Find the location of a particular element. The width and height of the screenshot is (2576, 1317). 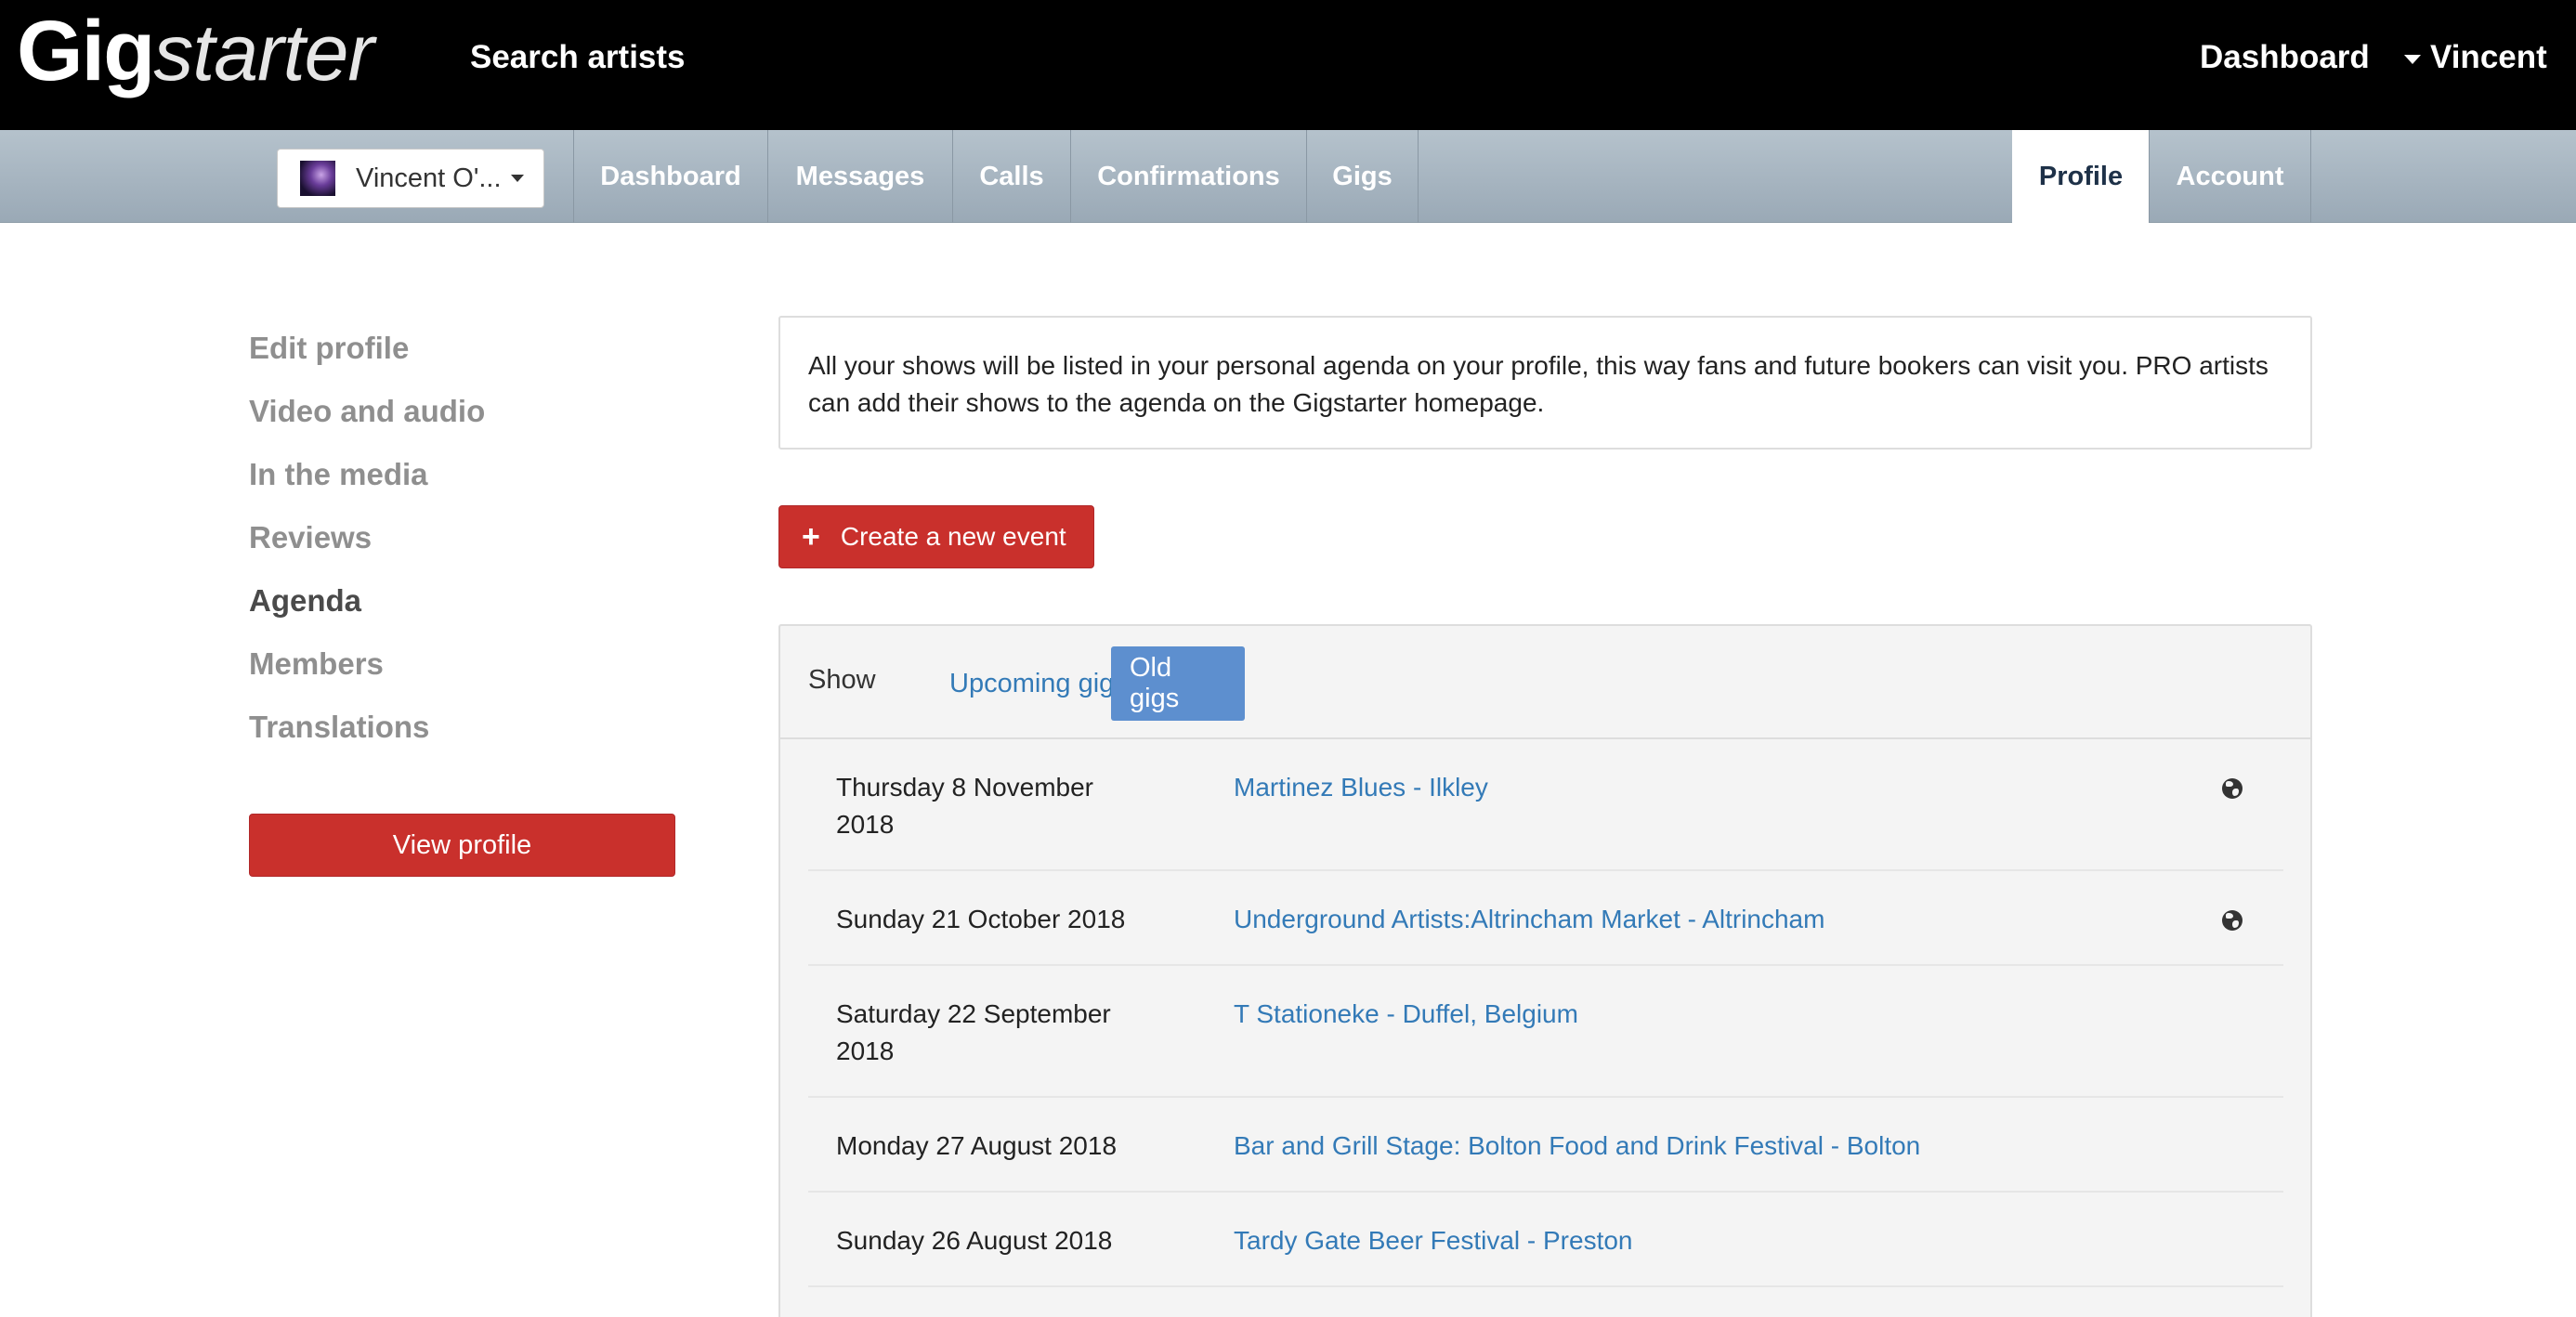

sidebar-item-reviews: Reviews is located at coordinates (367, 541).